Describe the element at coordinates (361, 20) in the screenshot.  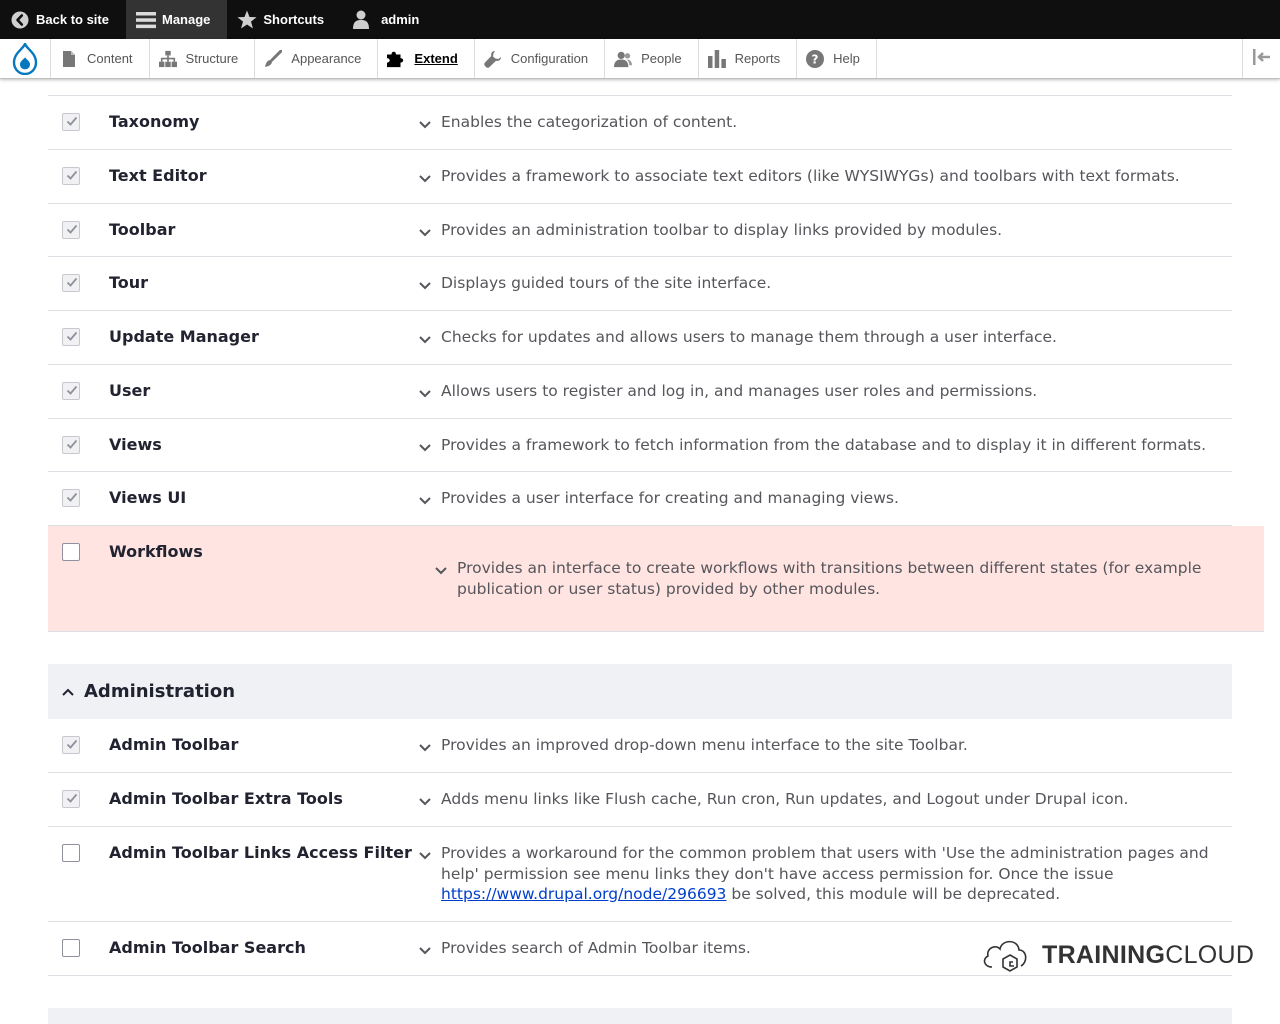
I see `user-icon` at that location.